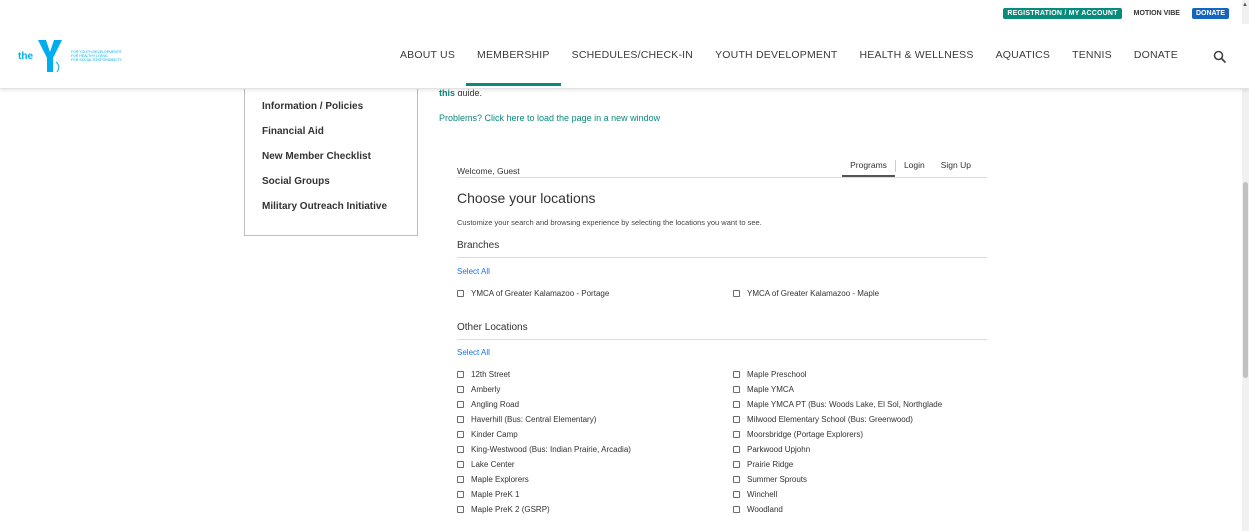  What do you see at coordinates (1220, 57) in the screenshot?
I see `search-icon` at bounding box center [1220, 57].